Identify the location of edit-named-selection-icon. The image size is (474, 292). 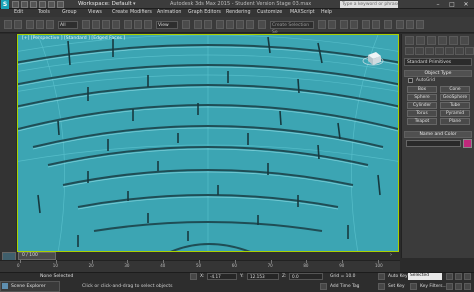
(262, 24).